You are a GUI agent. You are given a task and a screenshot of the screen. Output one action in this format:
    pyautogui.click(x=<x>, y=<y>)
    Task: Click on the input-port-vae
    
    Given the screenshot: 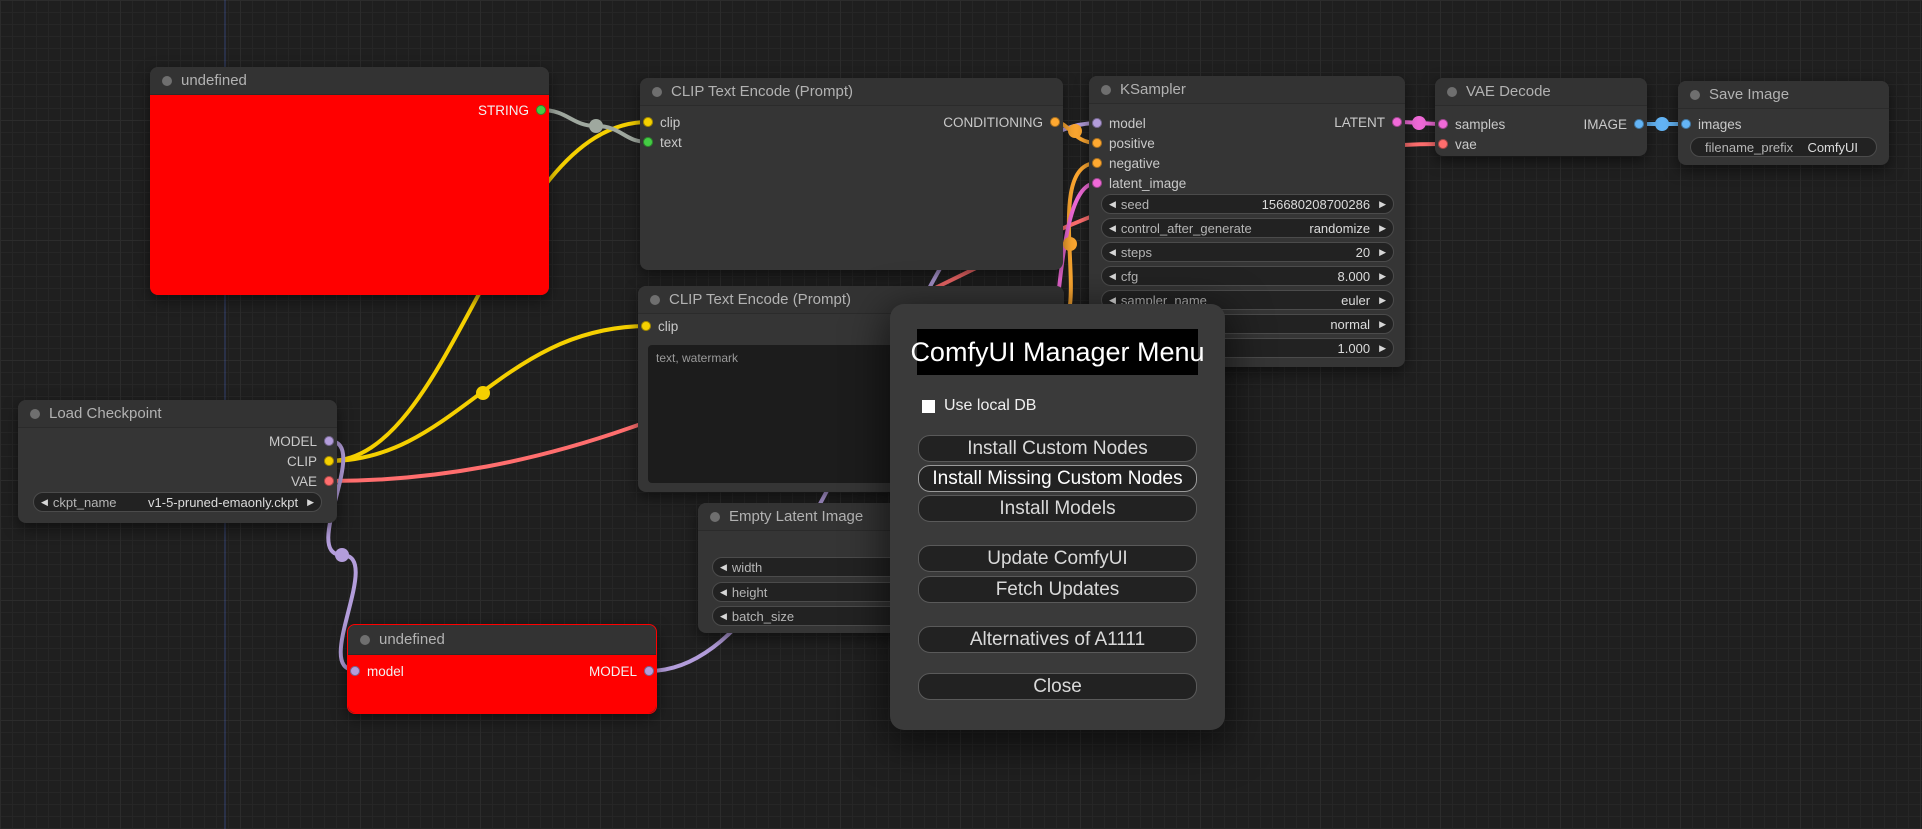 What is the action you would take?
    pyautogui.click(x=1443, y=144)
    